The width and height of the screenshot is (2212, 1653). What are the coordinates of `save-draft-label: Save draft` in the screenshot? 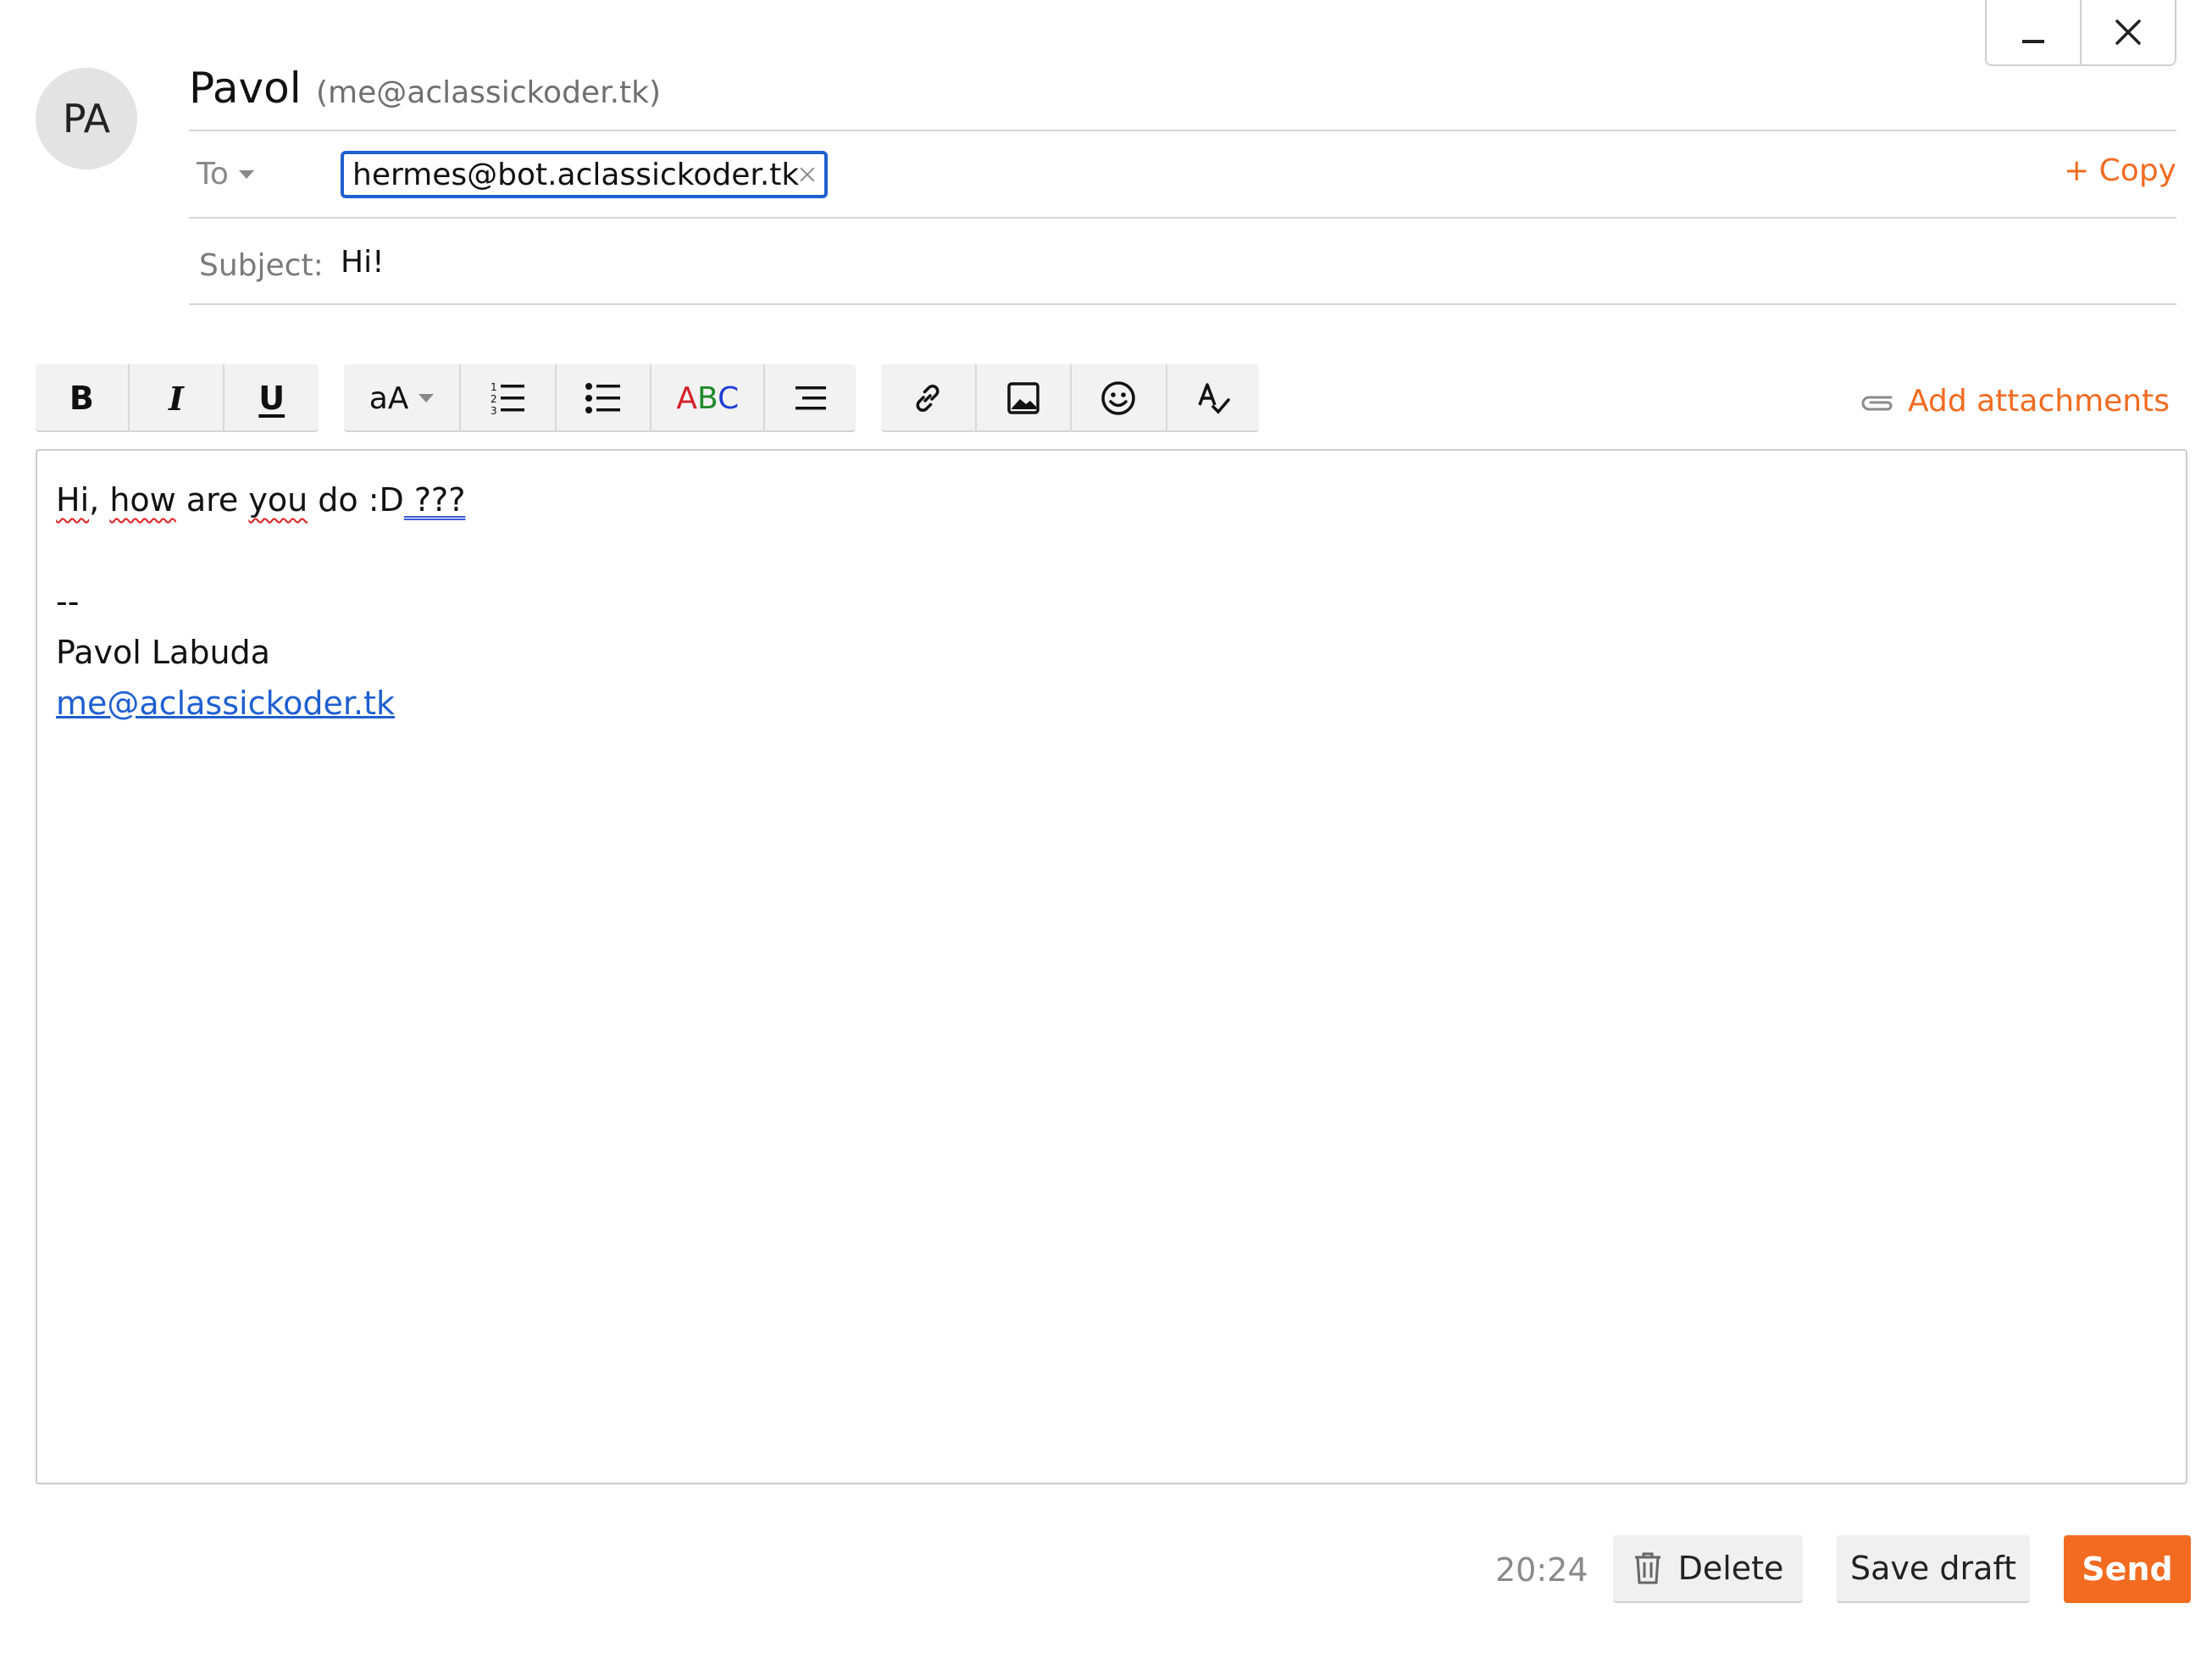 It's located at (1933, 1568).